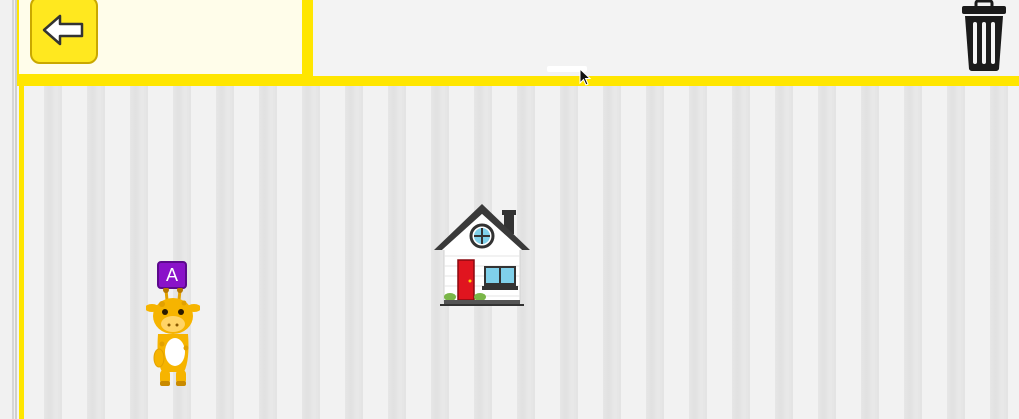 This screenshot has width=1019, height=419. I want to click on sprite-label-badge: A, so click(172, 275).